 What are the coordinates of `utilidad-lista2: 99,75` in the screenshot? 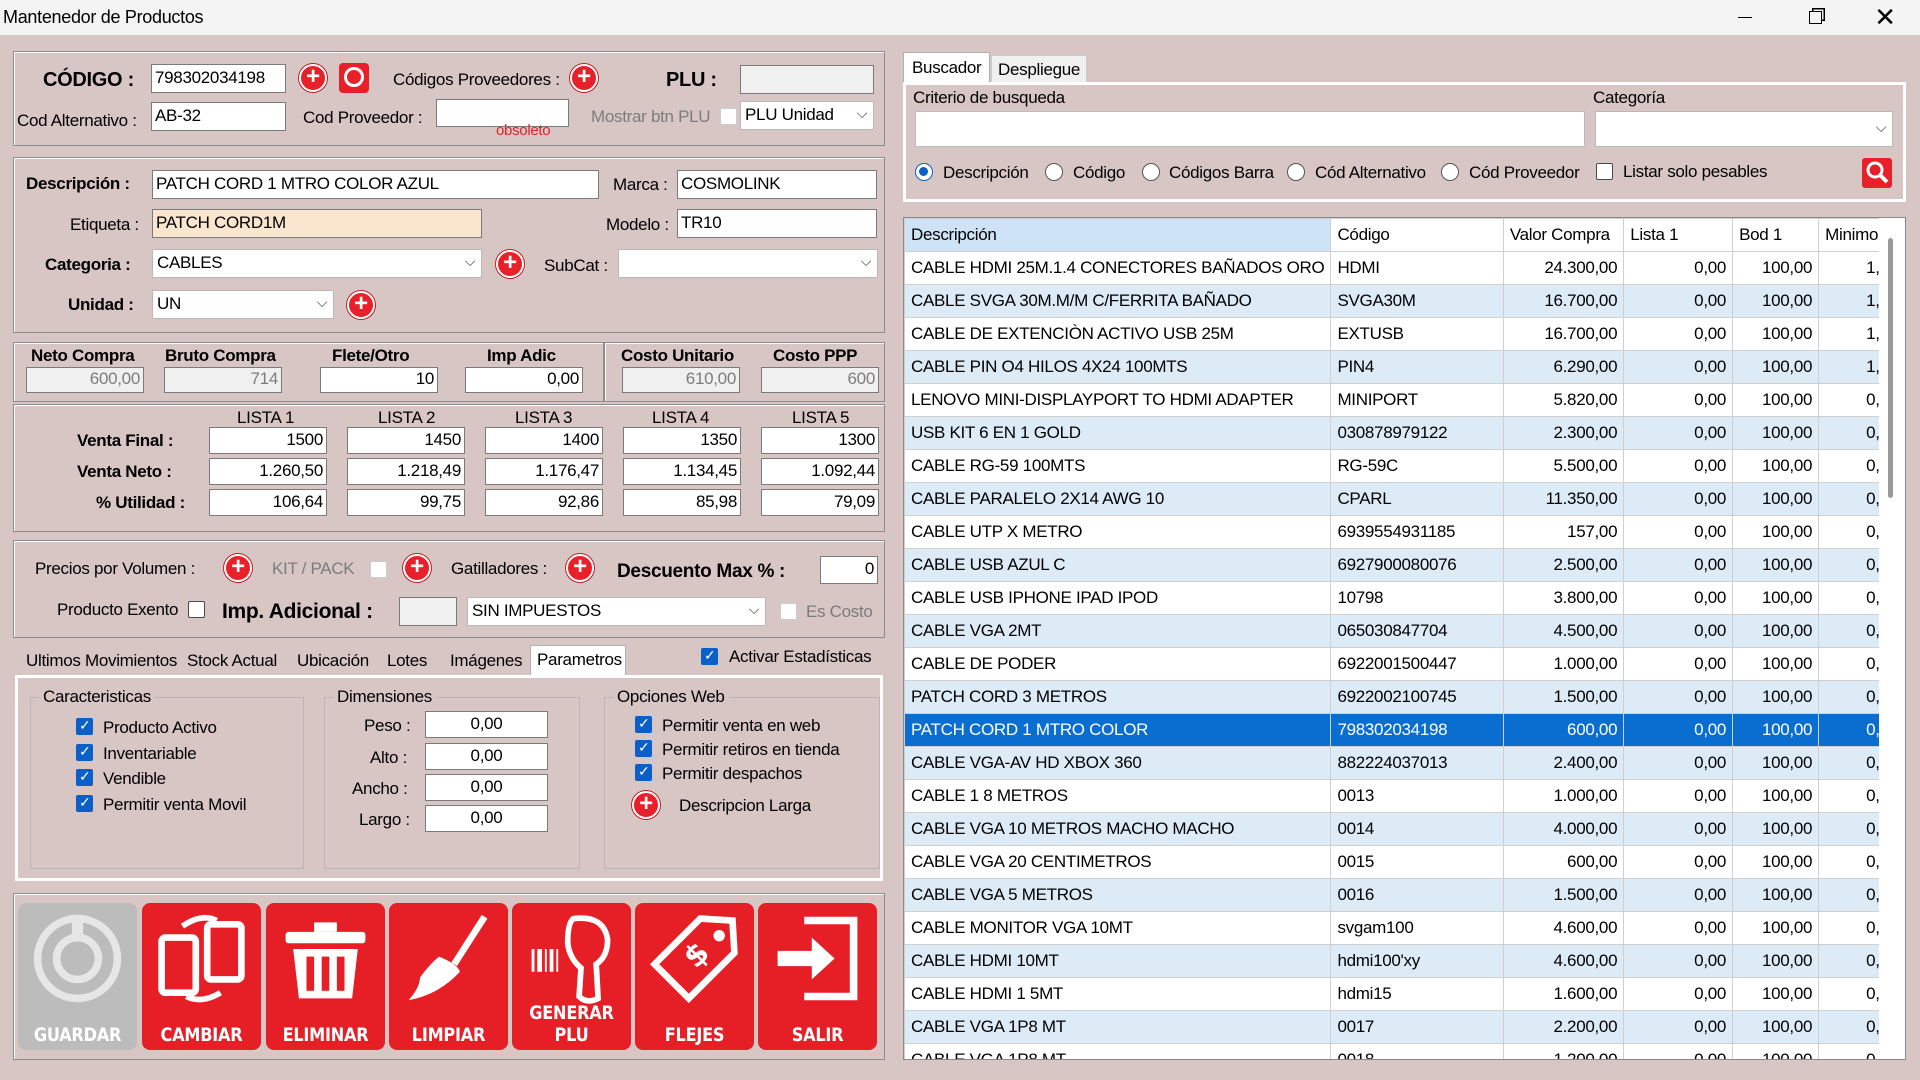 It's located at (406, 502).